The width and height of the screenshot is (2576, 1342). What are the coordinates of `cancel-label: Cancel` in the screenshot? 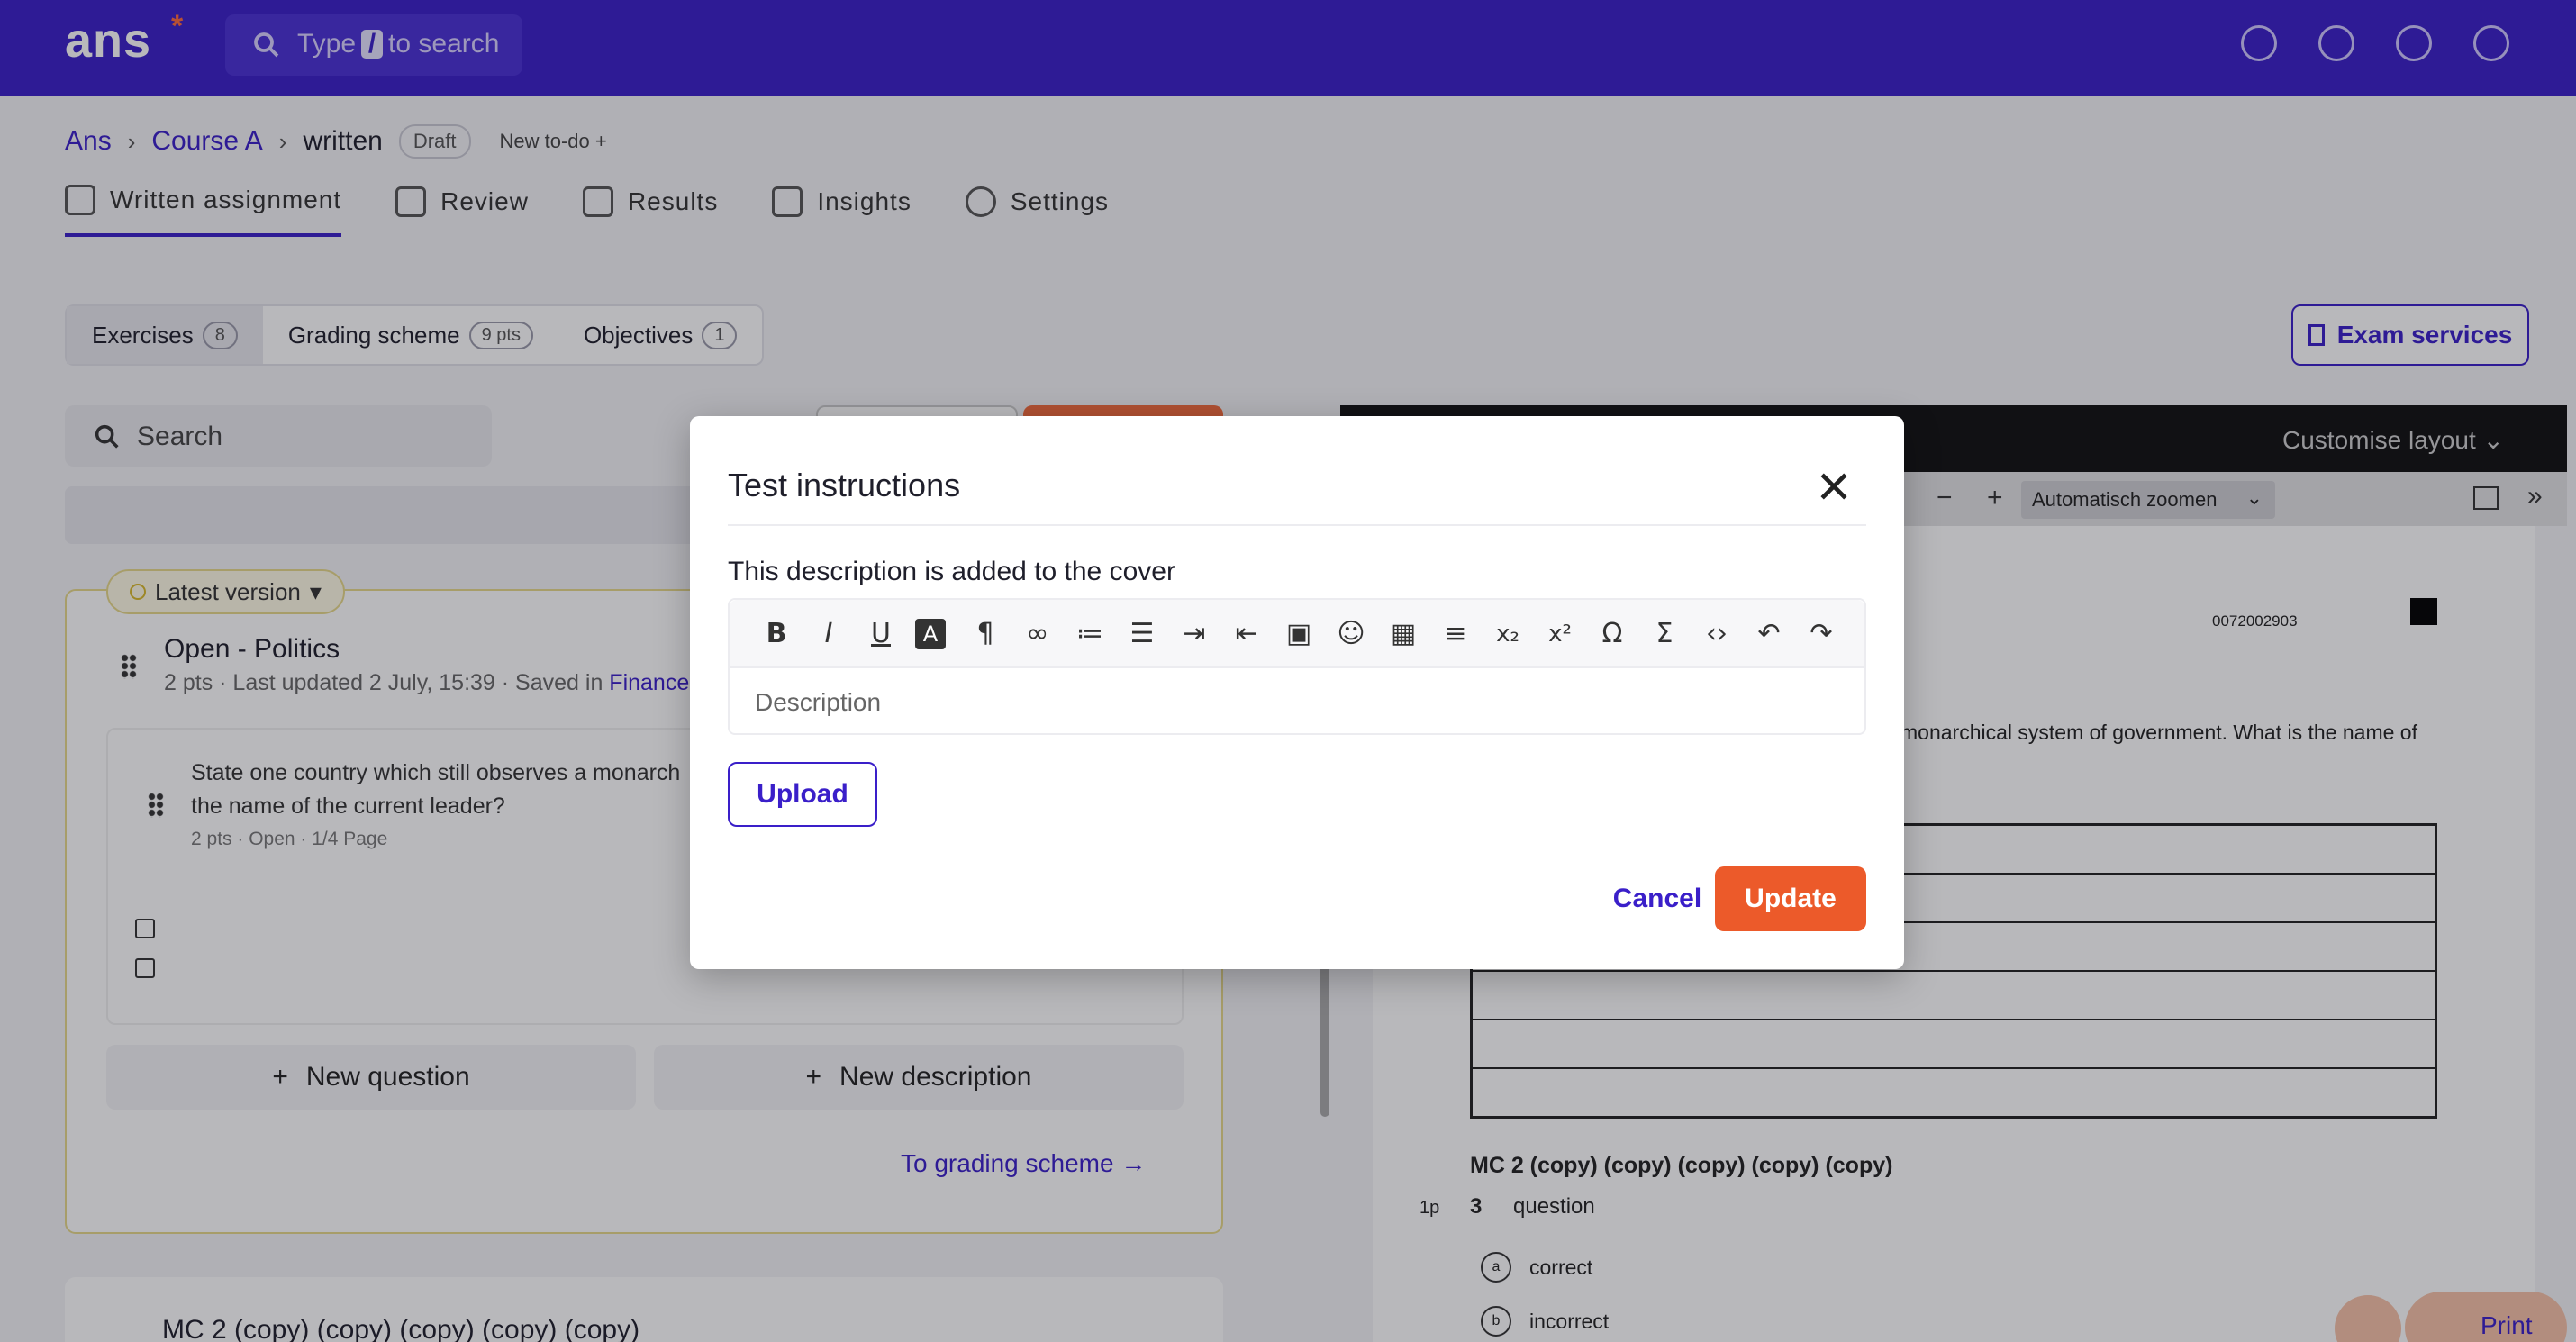 It's located at (1657, 899).